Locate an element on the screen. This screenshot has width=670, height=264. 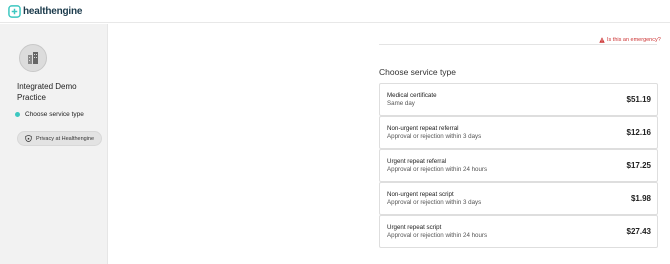
service-name: Medical certificate is located at coordinates (412, 95).